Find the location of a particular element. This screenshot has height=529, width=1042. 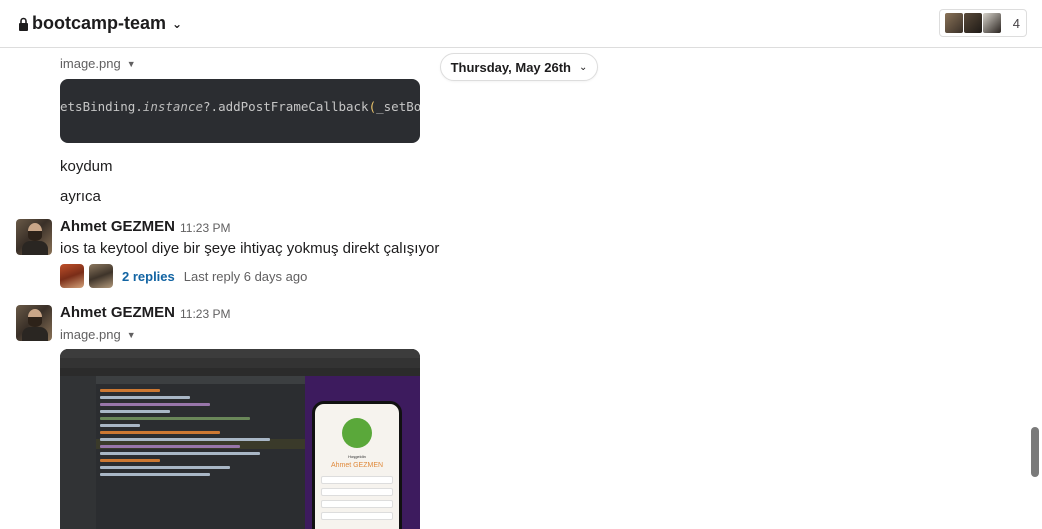

channel-name-button: bootcamp-team ⌄ is located at coordinates (100, 23).